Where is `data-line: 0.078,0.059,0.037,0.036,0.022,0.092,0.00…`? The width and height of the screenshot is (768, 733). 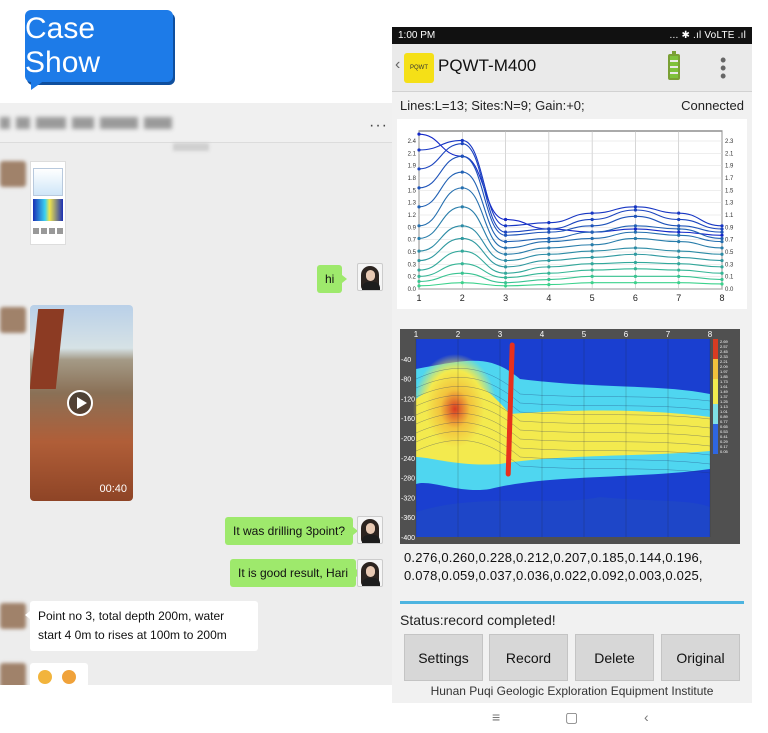
data-line: 0.078,0.059,0.037,0.036,0.022,0.092,0.00… is located at coordinates (553, 575).